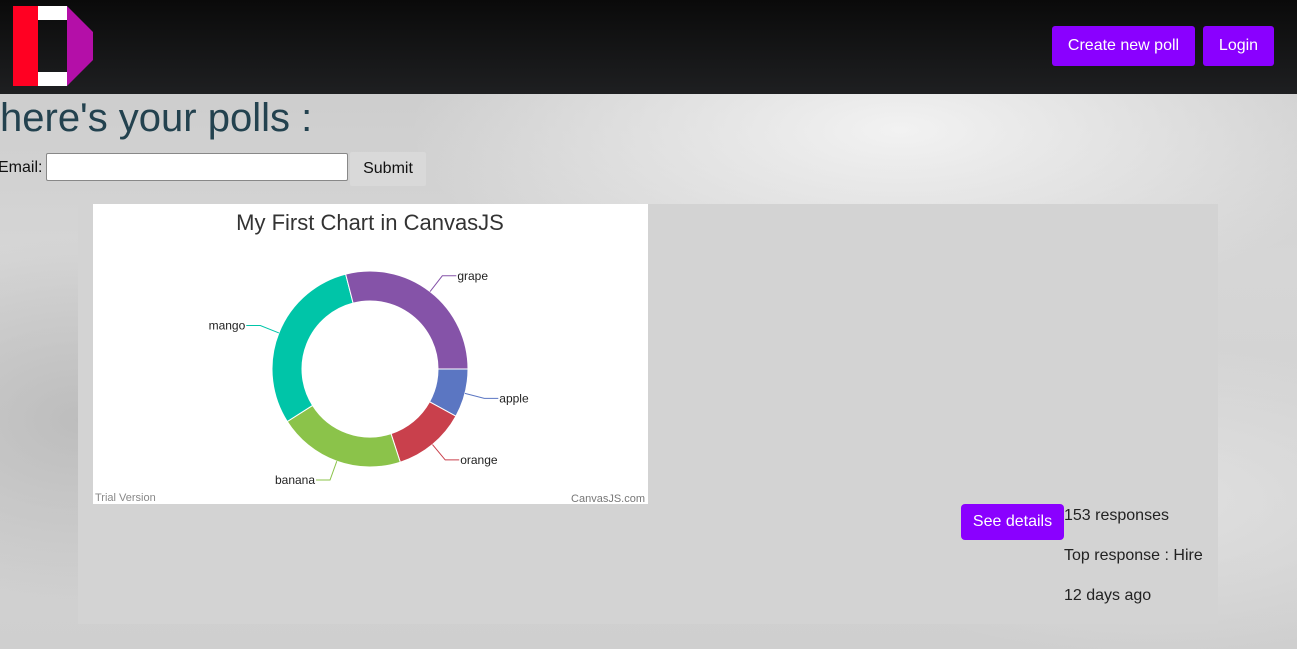 The width and height of the screenshot is (1297, 649). Describe the element at coordinates (388, 169) in the screenshot. I see `submit-button: Submit` at that location.